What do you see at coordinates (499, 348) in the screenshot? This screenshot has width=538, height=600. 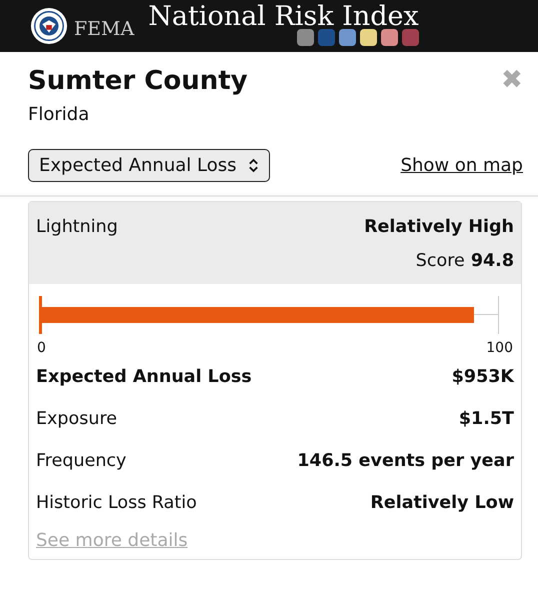 I see `axis-max: 100` at bounding box center [499, 348].